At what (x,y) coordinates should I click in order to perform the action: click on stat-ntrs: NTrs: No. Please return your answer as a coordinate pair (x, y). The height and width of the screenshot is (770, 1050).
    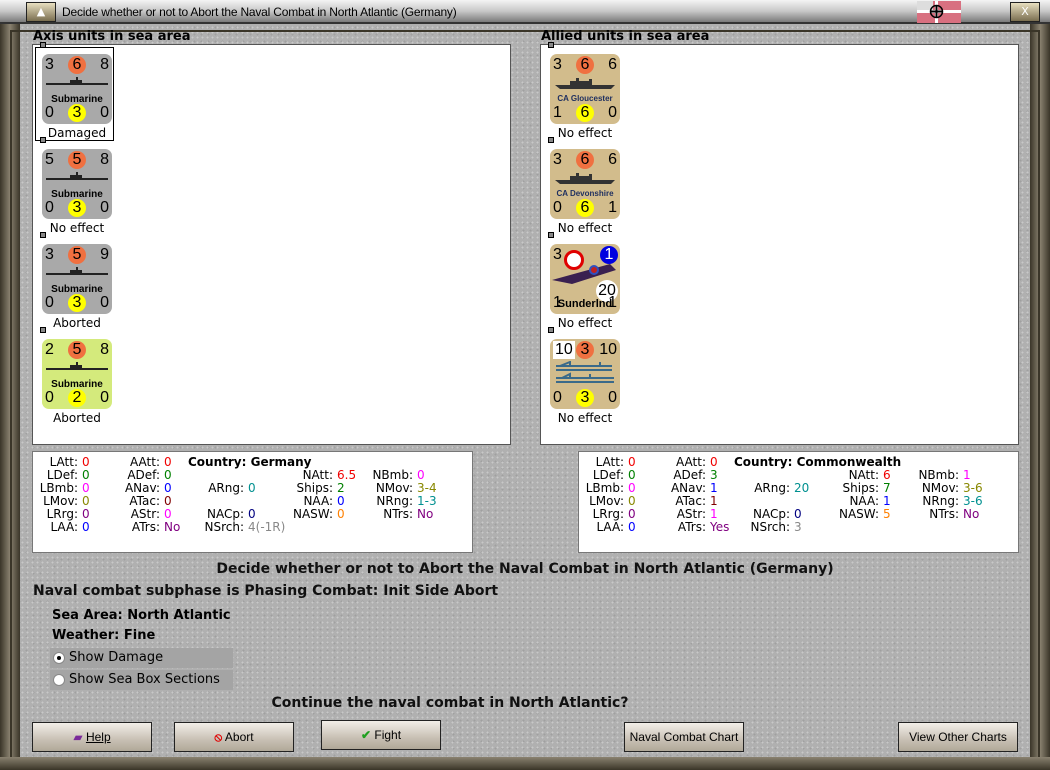
    Looking at the image, I should click on (393, 514).